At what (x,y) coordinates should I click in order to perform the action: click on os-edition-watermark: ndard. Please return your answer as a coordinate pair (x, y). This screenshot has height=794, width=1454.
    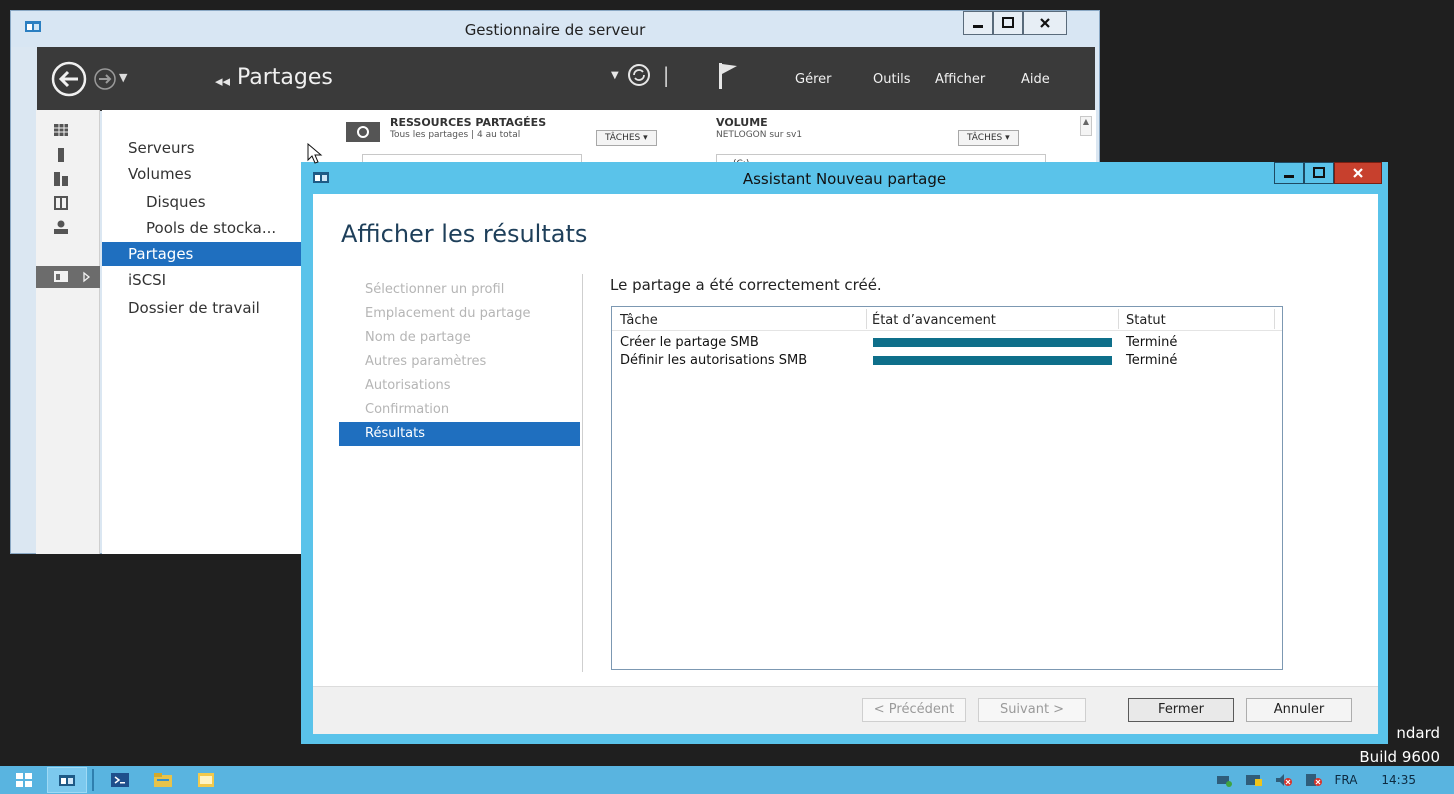
    Looking at the image, I should click on (1418, 733).